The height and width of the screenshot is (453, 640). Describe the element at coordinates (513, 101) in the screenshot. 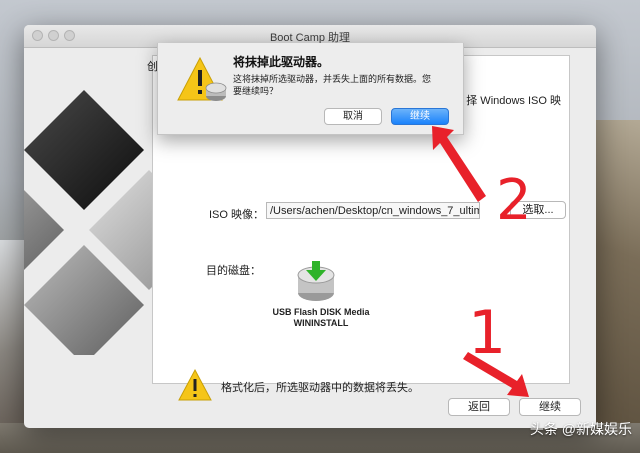

I see `panel-heading: 择 Windows ISO 映` at that location.